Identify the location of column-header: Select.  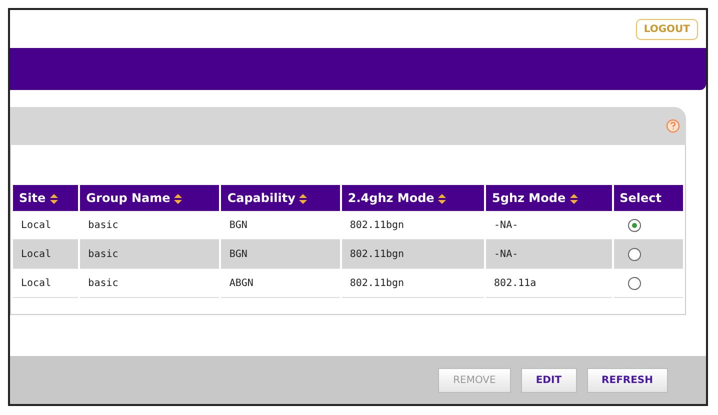
(641, 198).